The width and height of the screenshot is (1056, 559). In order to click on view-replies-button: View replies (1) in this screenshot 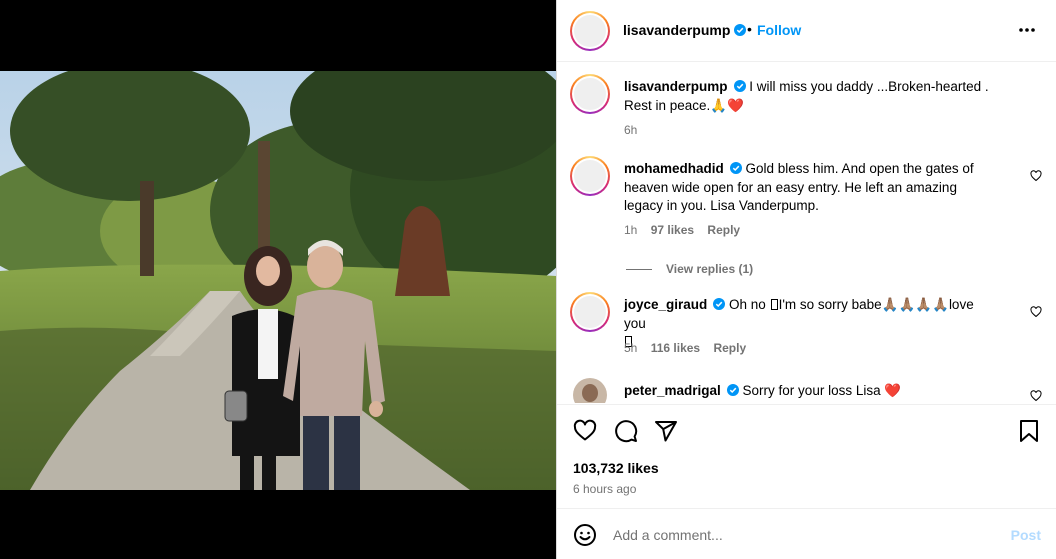, I will do `click(689, 269)`.